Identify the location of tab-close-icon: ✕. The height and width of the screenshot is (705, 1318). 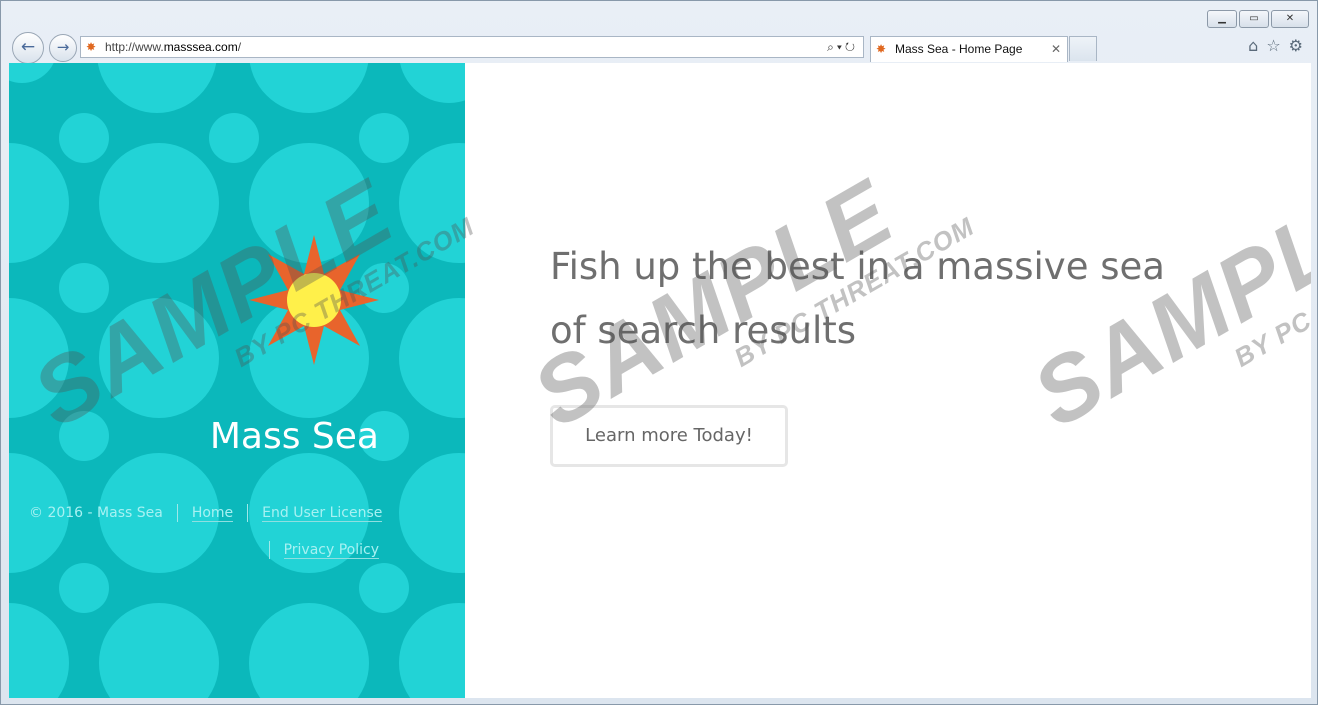
(1056, 49).